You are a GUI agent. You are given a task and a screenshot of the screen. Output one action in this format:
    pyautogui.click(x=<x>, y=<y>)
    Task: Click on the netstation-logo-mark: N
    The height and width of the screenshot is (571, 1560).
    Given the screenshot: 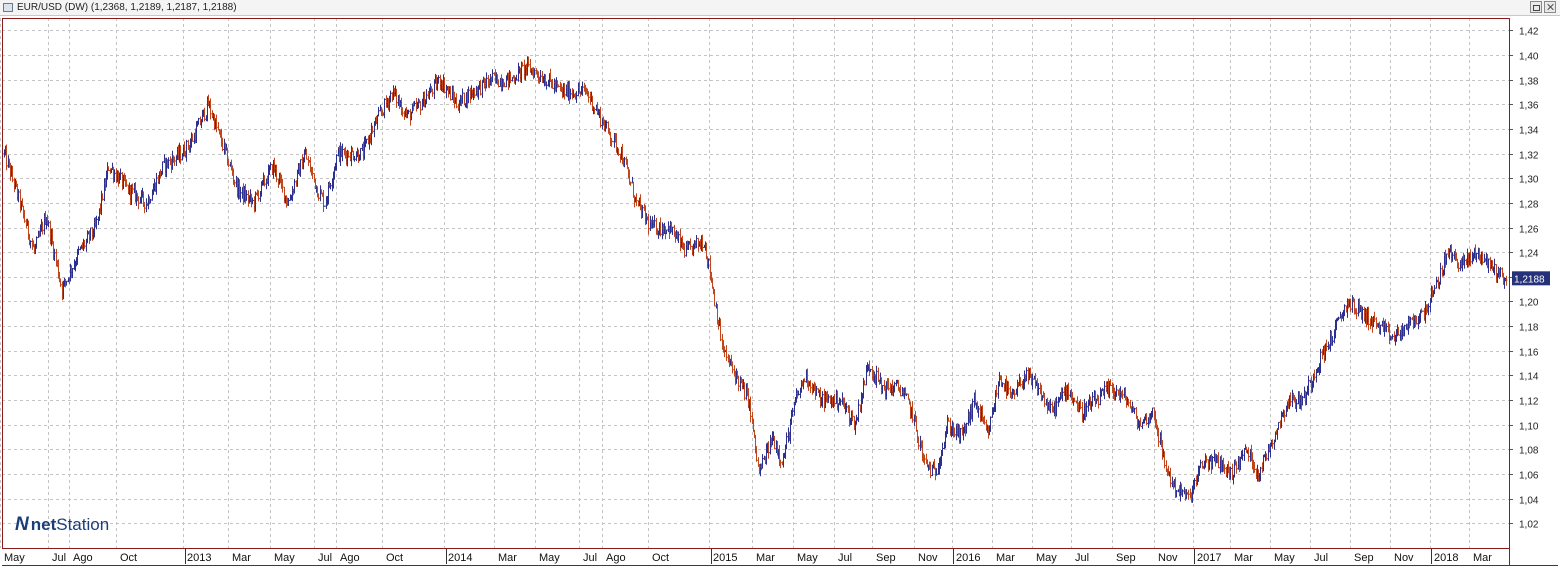 What is the action you would take?
    pyautogui.click(x=22, y=524)
    